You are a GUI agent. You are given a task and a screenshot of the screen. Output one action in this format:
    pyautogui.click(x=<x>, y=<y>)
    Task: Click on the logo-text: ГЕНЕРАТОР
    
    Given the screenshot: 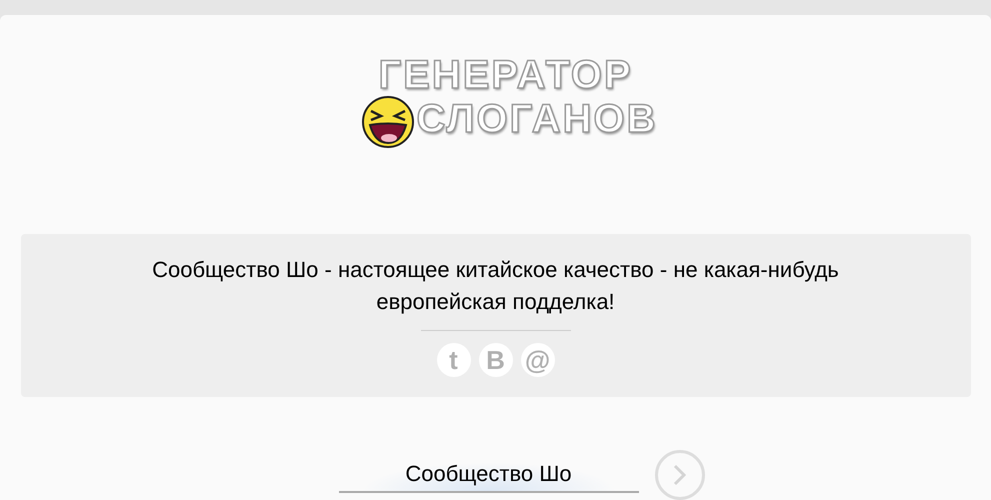 What is the action you would take?
    pyautogui.click(x=505, y=75)
    